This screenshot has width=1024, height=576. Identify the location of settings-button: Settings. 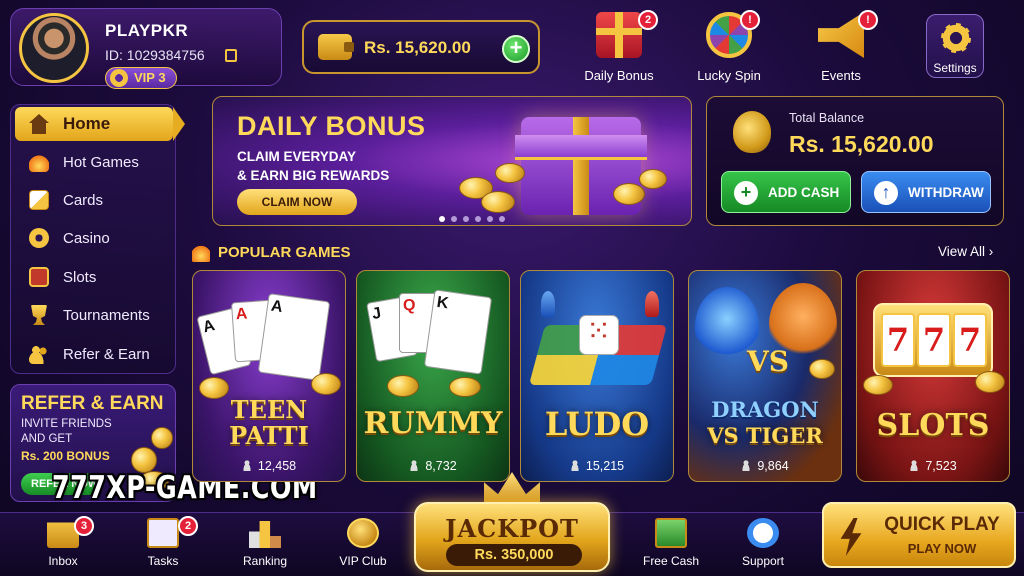
(955, 46).